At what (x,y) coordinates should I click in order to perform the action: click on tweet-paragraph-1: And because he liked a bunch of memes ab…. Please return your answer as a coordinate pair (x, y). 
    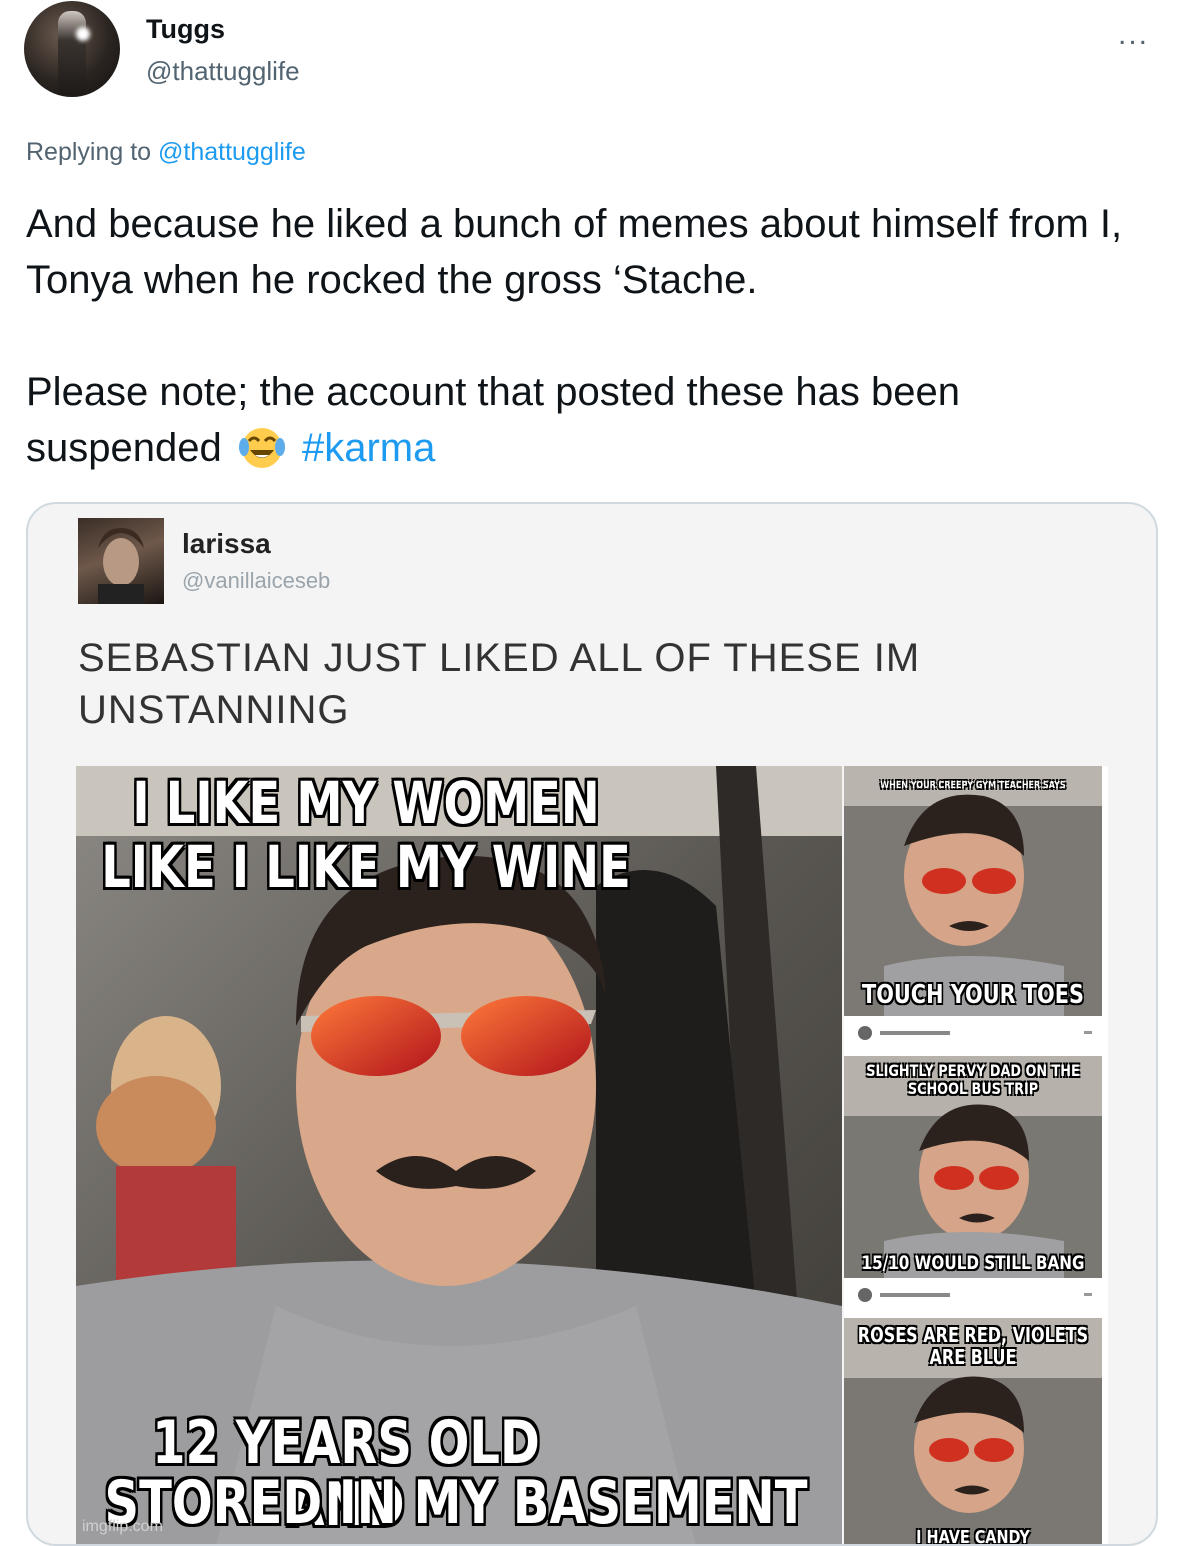
    Looking at the image, I should click on (574, 252).